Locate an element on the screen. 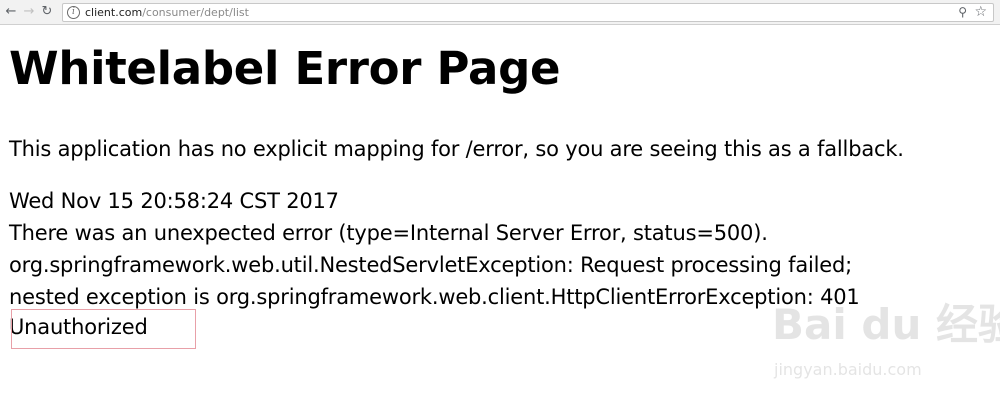  highlight-annotation-box is located at coordinates (103, 329).